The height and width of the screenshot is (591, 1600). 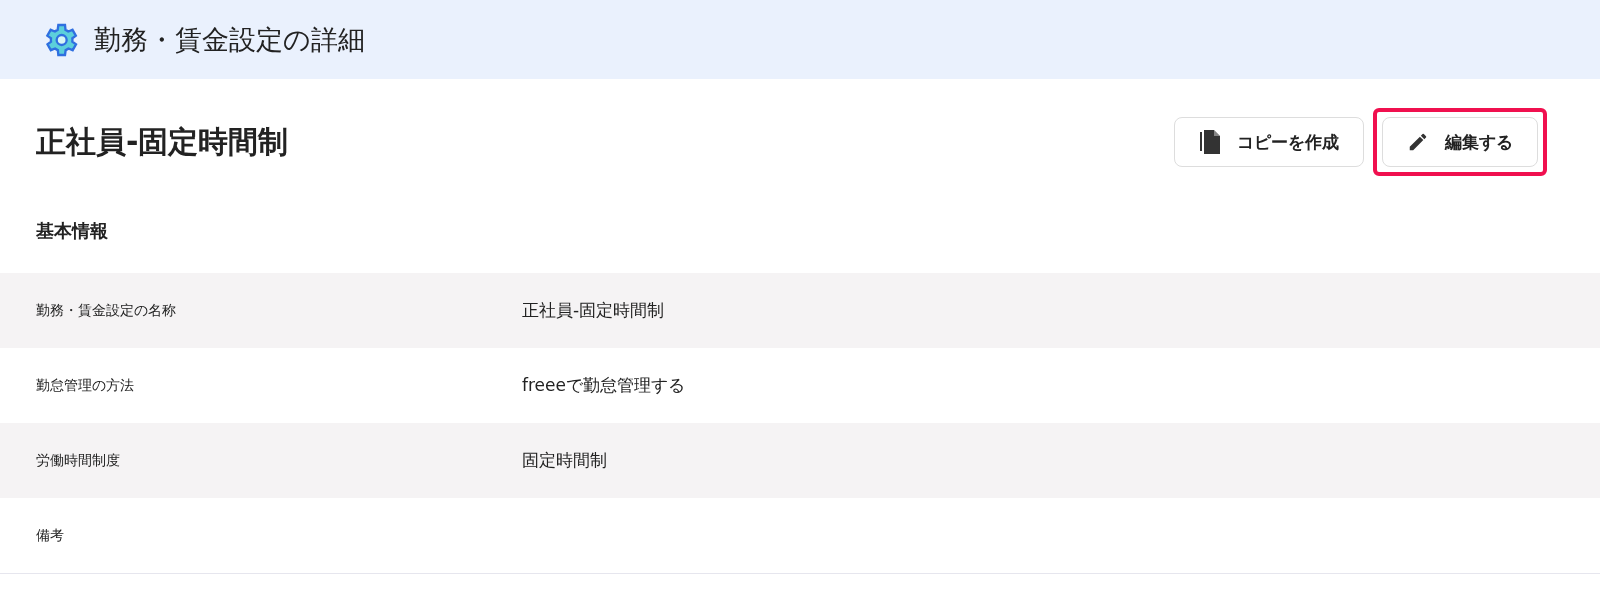 I want to click on page-header-title: 勤務・賃金設定の詳細, so click(x=229, y=39).